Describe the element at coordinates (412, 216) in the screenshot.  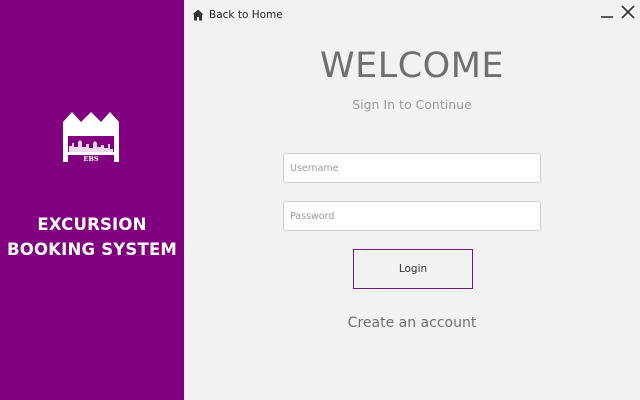
I see `password-field` at that location.